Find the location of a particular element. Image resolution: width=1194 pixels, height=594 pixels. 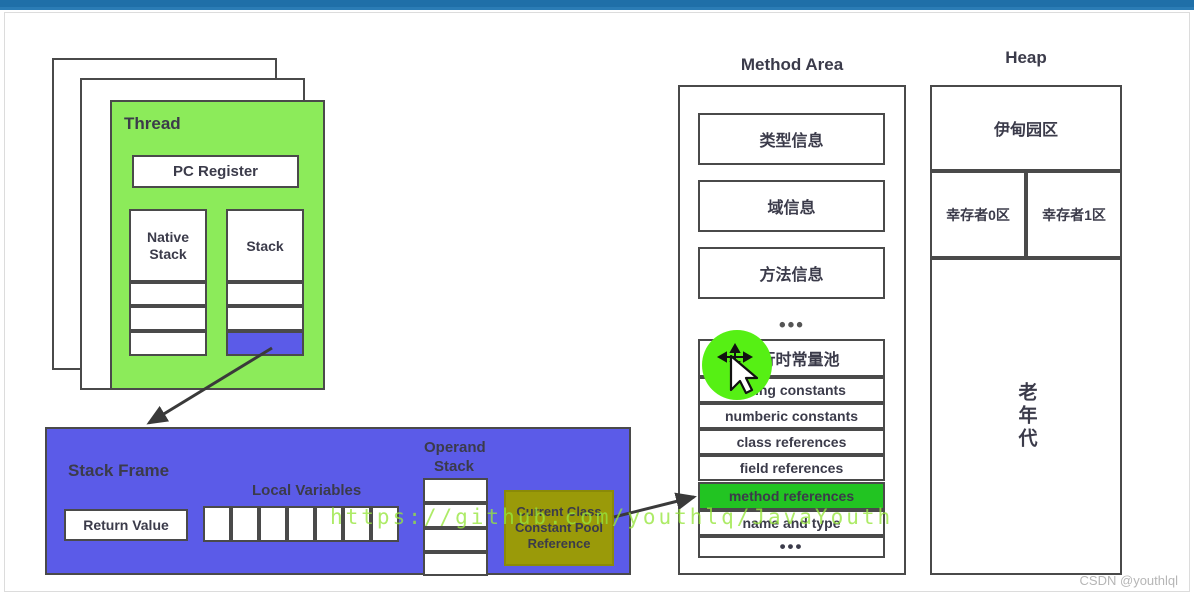

method-area-block-method-info: 方法信息 is located at coordinates (791, 273).